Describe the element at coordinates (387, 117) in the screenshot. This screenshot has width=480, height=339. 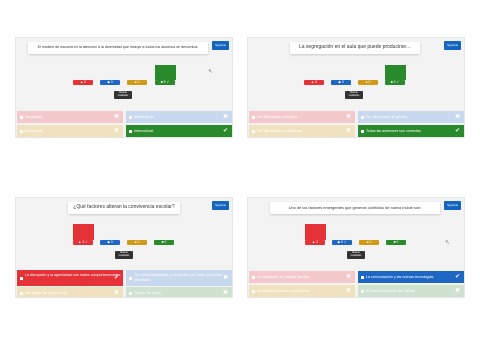
I see `option-label: Por diferencias de género.` at that location.